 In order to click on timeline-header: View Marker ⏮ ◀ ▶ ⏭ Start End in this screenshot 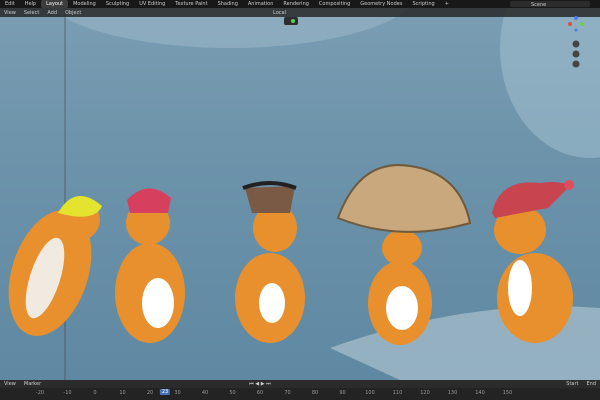, I will do `click(300, 384)`.